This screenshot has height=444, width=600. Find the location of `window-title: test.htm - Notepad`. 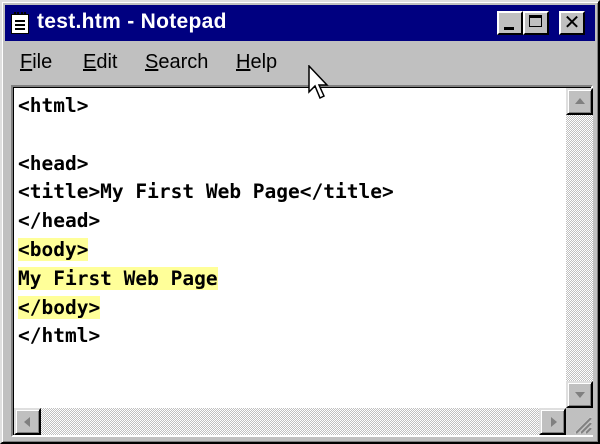

window-title: test.htm - Notepad is located at coordinates (132, 21).